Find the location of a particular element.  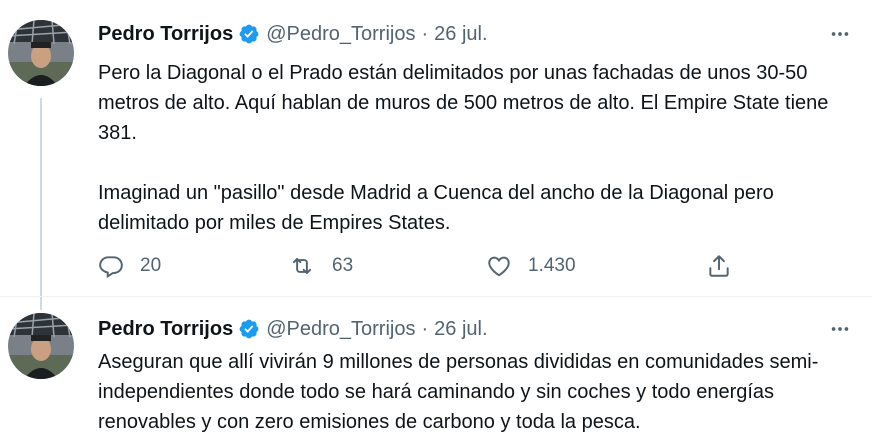

tweet-actions: 20 63 1.430 is located at coordinates (423, 266).